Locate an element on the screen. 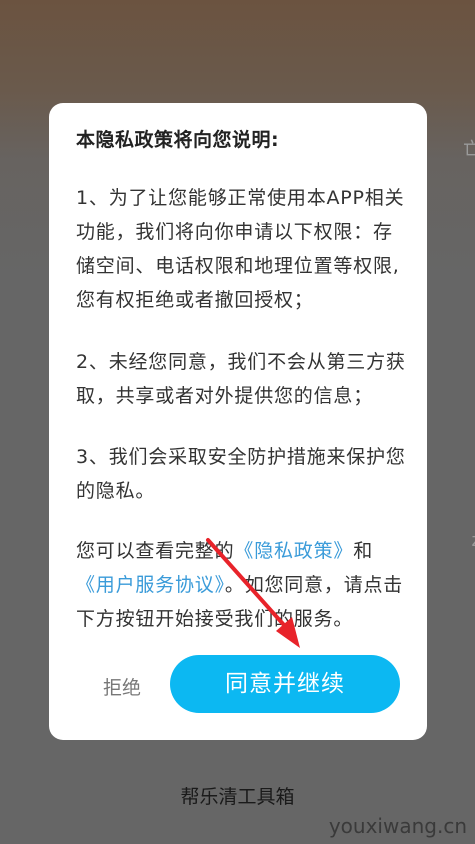  security-paragraph: 3、我们会采取安全防护措施来保护您的隐私。 is located at coordinates (241, 474).